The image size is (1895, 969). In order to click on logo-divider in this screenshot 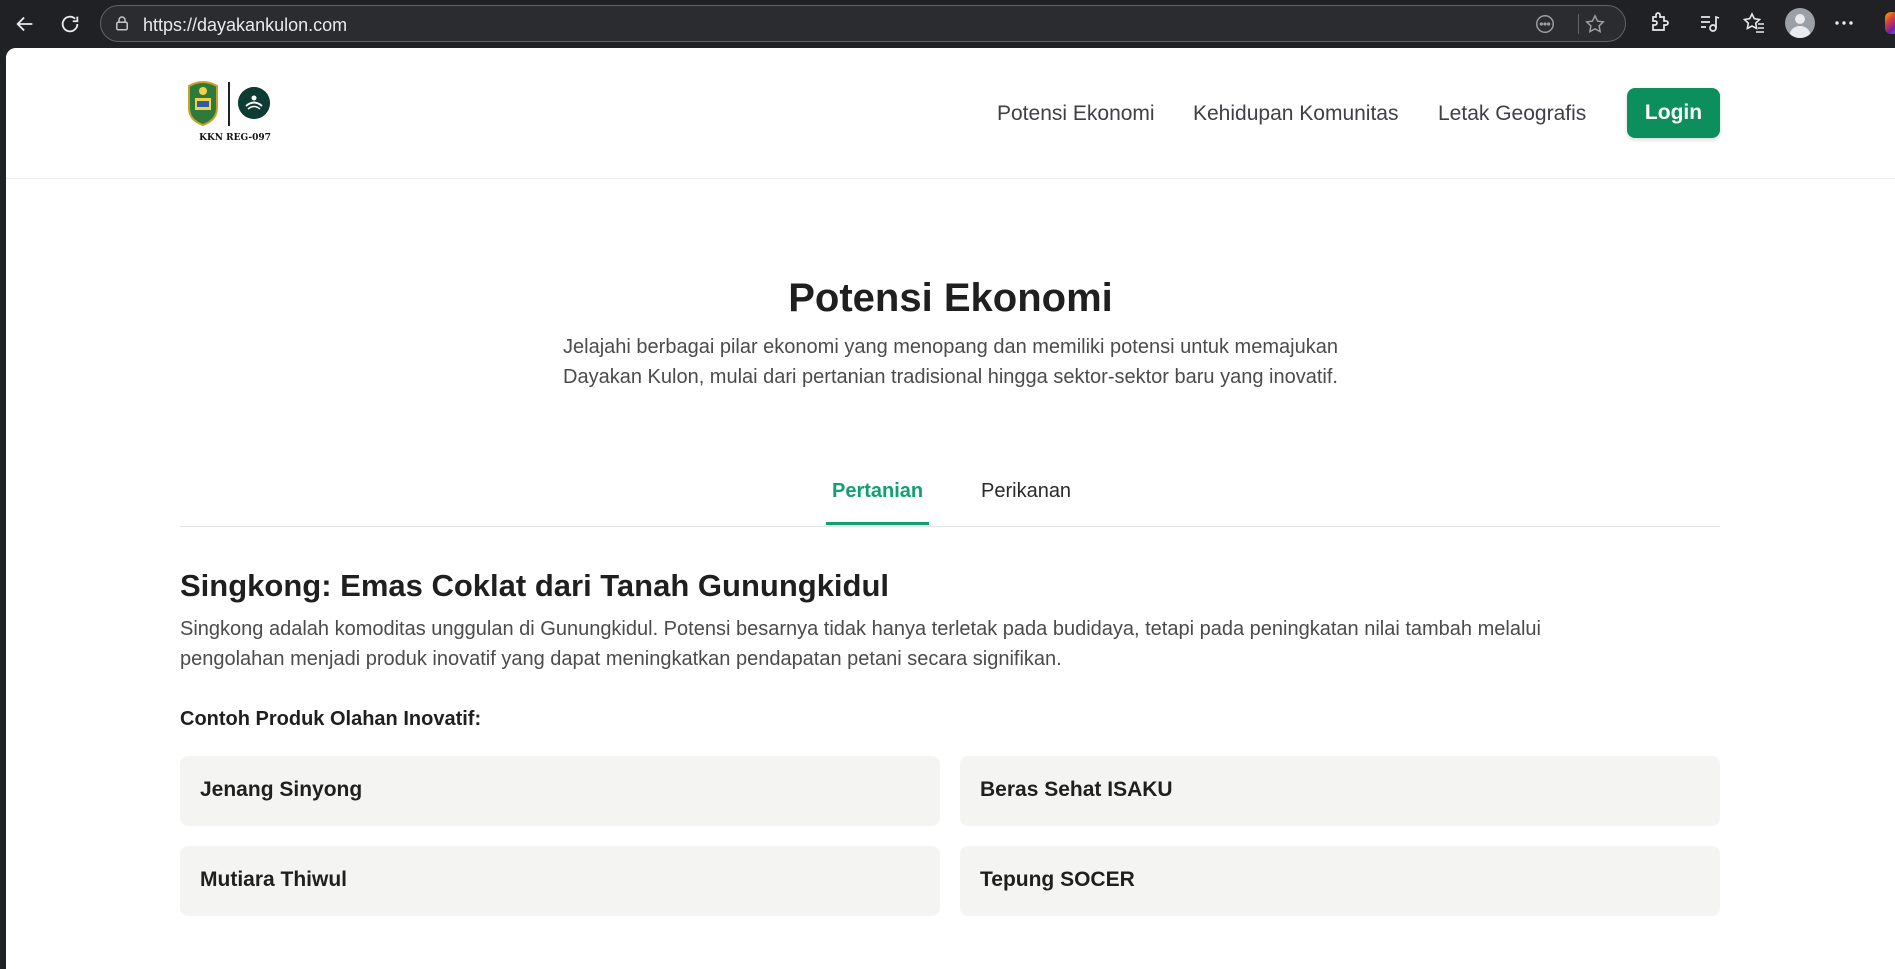, I will do `click(229, 104)`.